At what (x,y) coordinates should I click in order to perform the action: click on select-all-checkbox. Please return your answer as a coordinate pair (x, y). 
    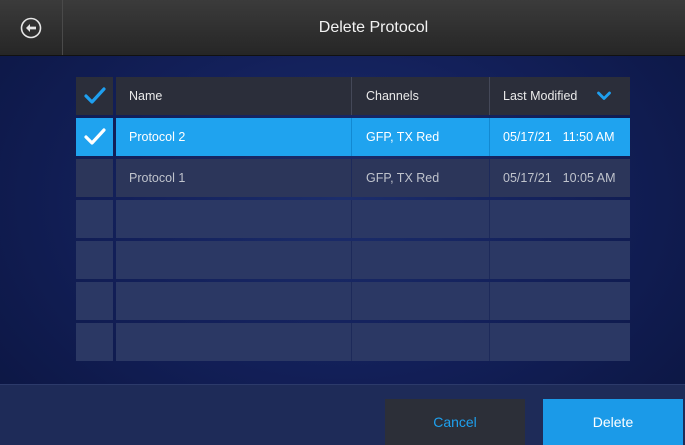
    Looking at the image, I should click on (94, 96).